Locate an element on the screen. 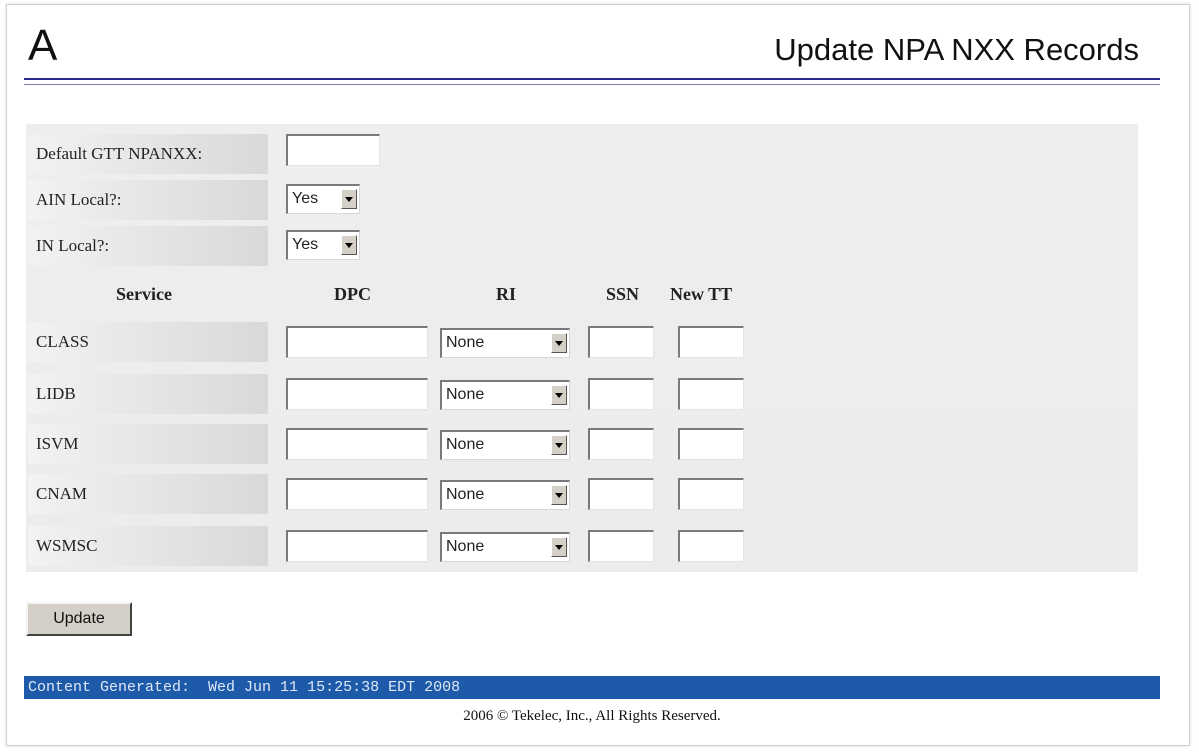 The image size is (1199, 752). ri-value-class: None is located at coordinates (465, 342).